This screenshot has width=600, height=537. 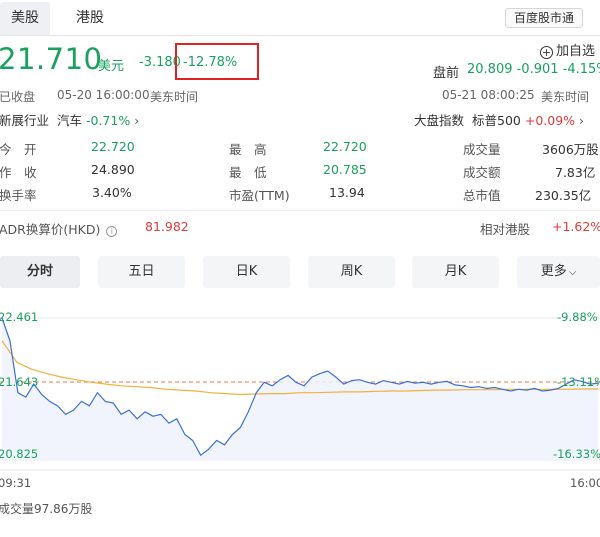 I want to click on divider, so click(x=300, y=210).